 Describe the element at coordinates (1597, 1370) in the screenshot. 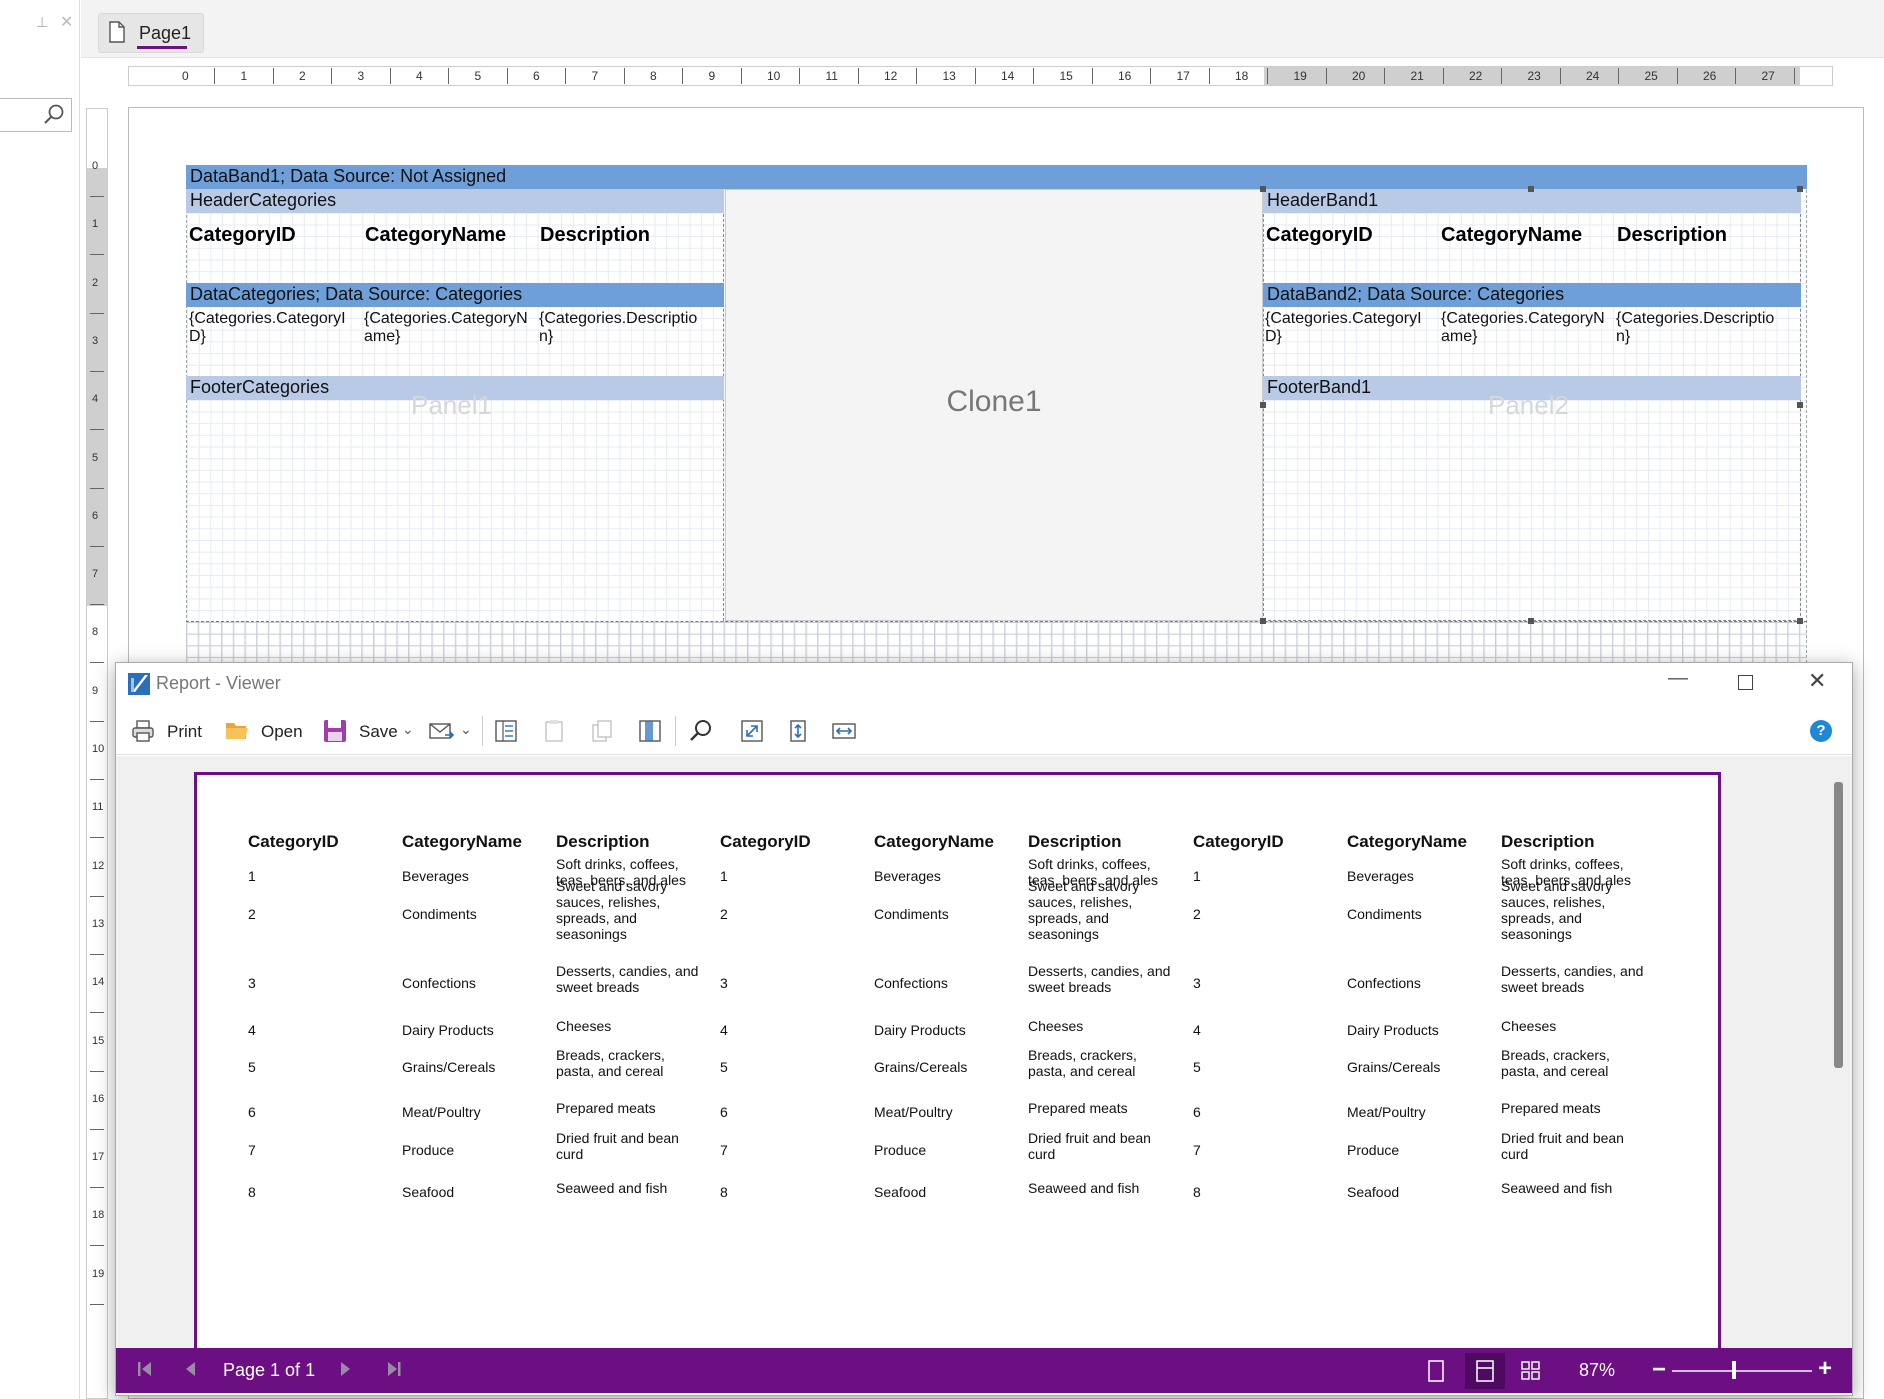

I see `zoom-level: 87%` at that location.